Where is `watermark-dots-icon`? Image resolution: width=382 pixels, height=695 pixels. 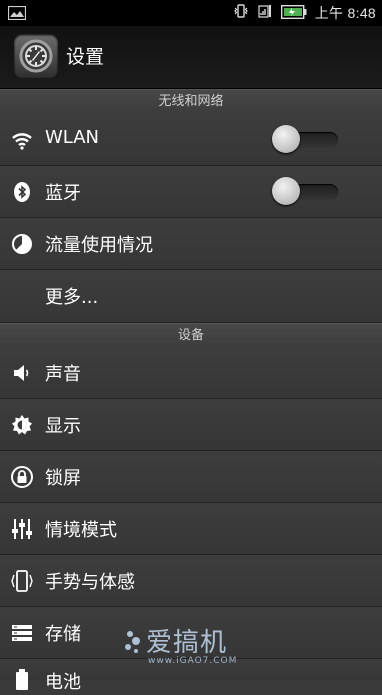 watermark-dots-icon is located at coordinates (132, 642).